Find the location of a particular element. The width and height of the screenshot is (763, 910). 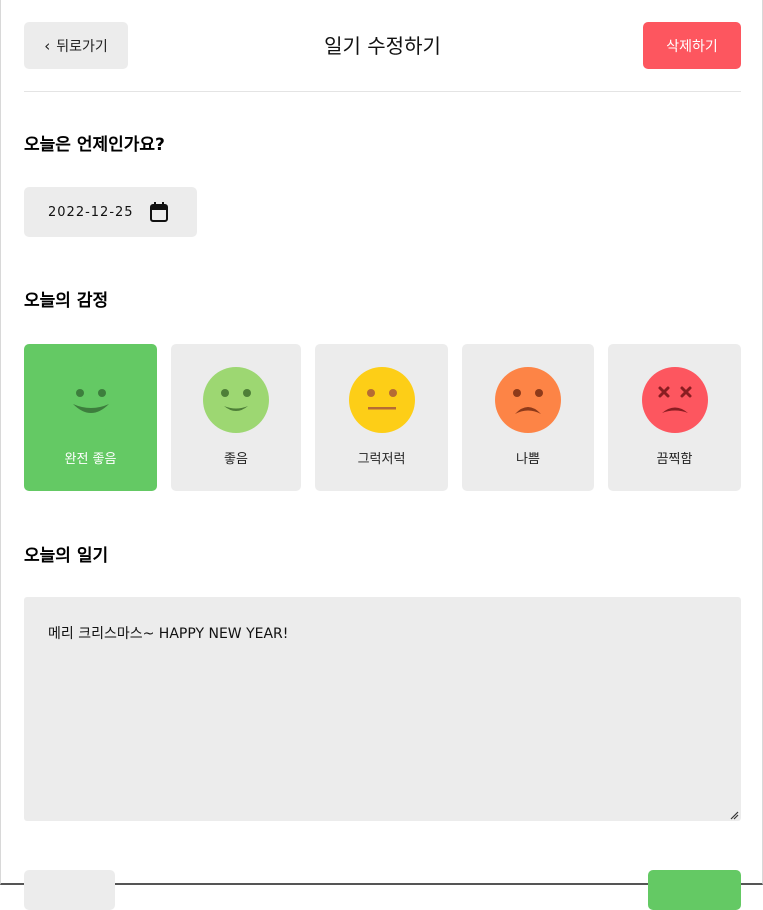

angry-face-icon is located at coordinates (674, 400).